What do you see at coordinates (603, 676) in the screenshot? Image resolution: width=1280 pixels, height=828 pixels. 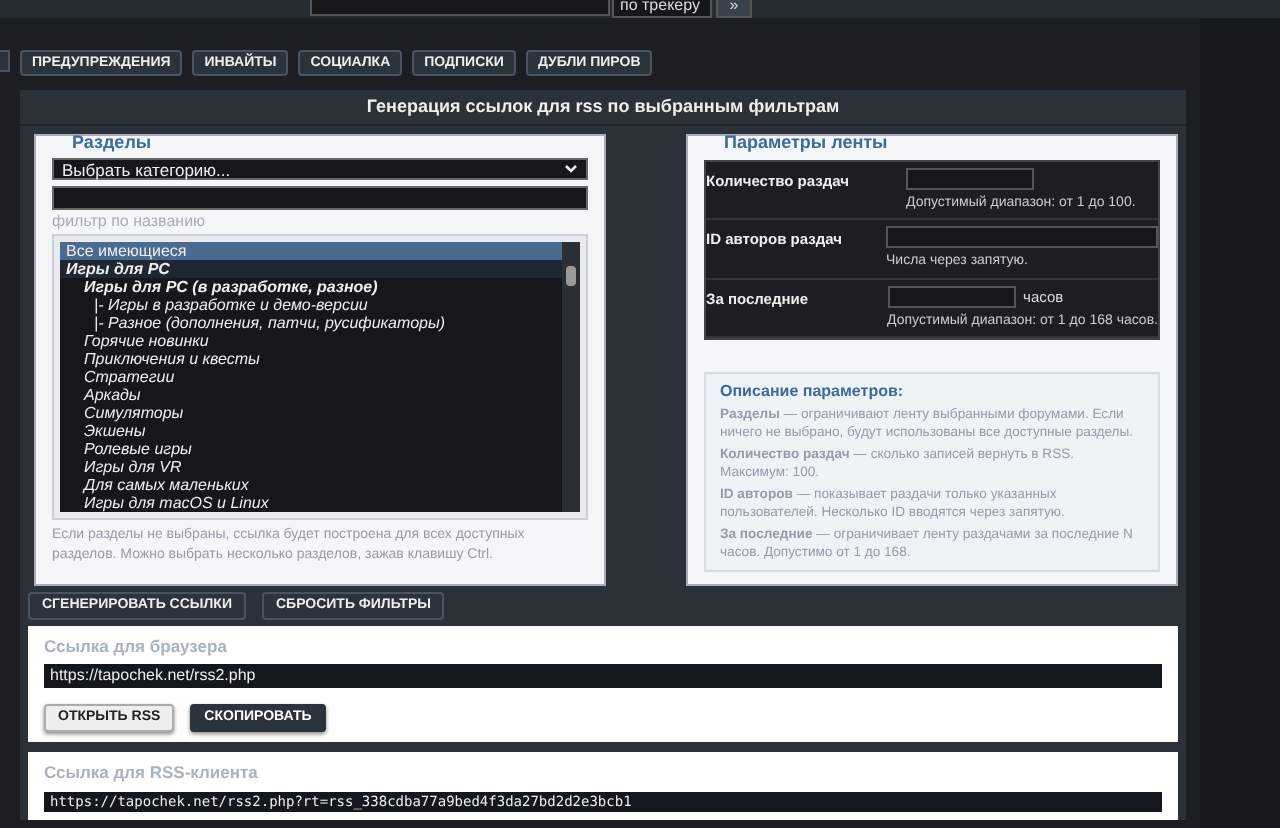 I see `url-field: https://tapochek.net/rss2.php` at bounding box center [603, 676].